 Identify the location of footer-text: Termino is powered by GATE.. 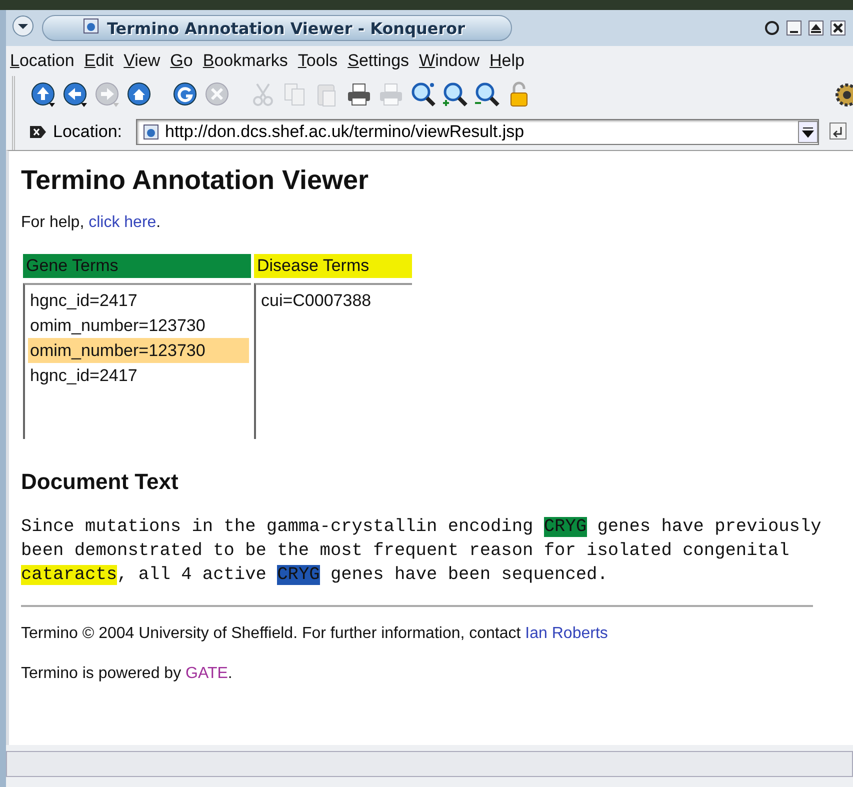
(127, 674).